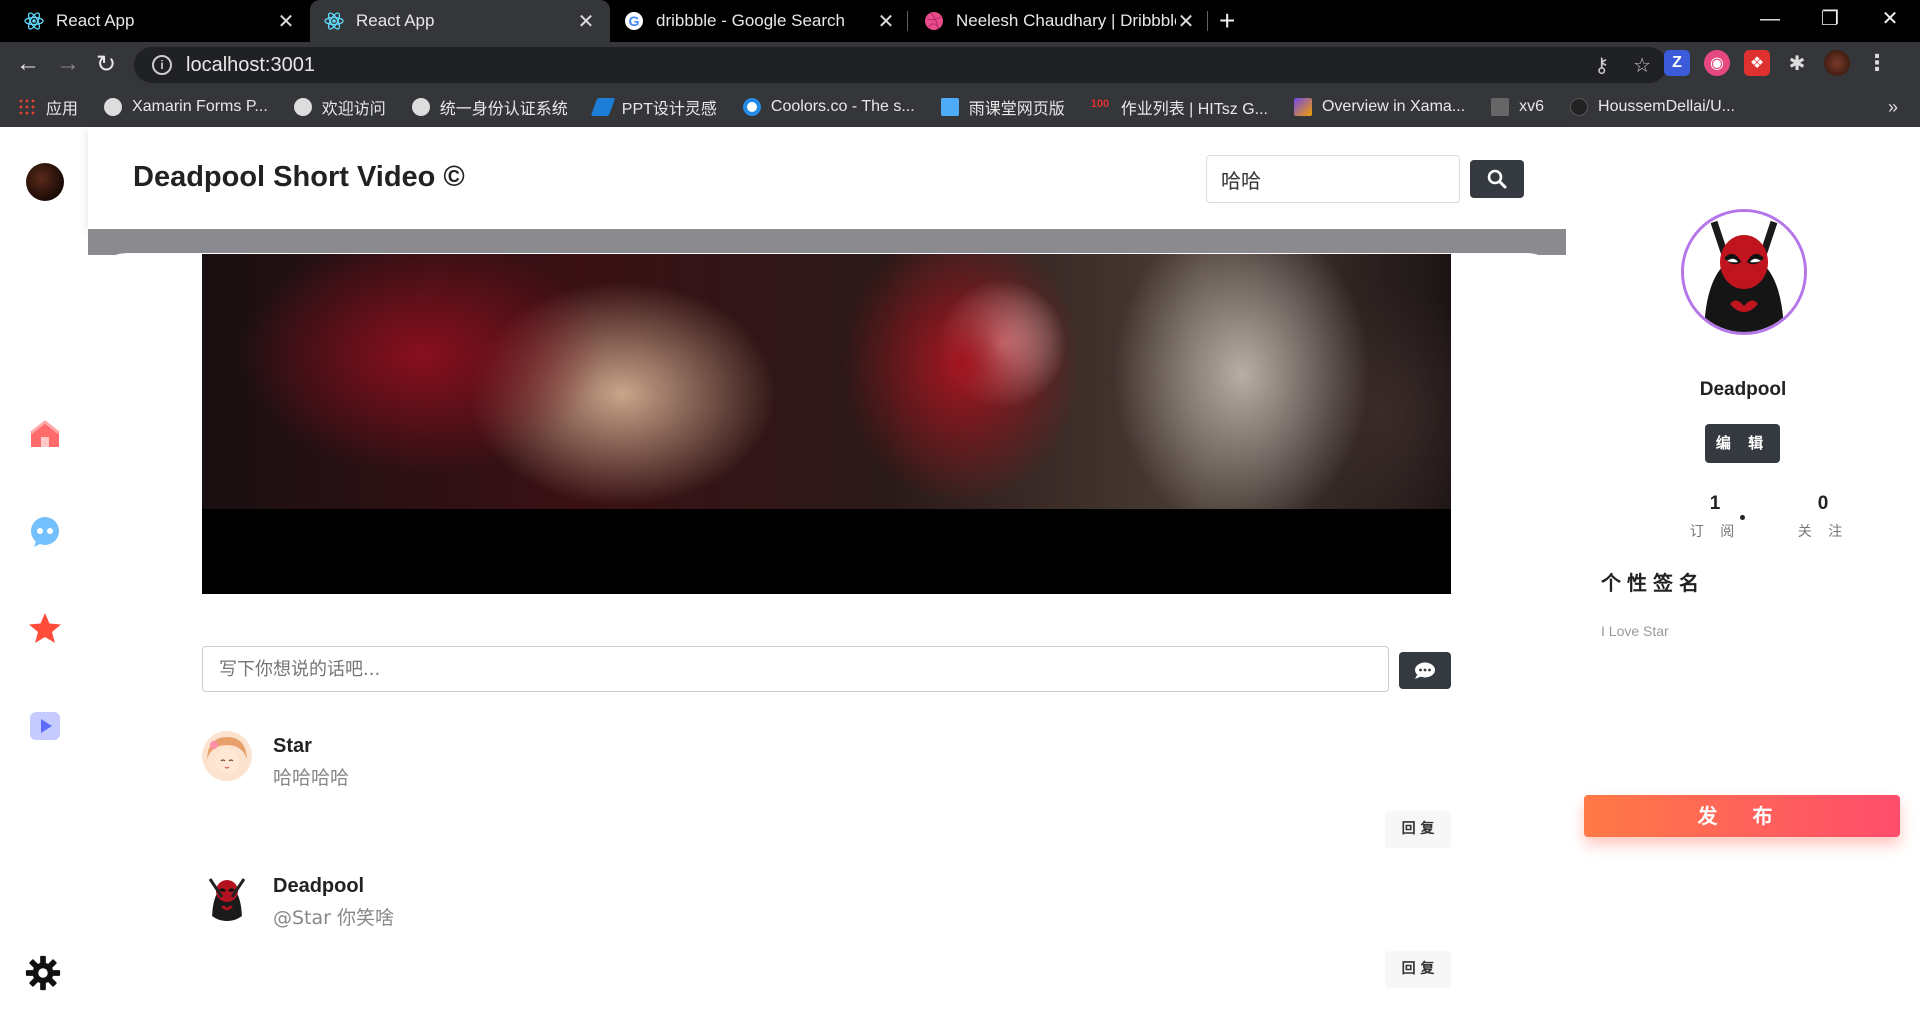  What do you see at coordinates (1744, 272) in the screenshot?
I see `profile-avatar` at bounding box center [1744, 272].